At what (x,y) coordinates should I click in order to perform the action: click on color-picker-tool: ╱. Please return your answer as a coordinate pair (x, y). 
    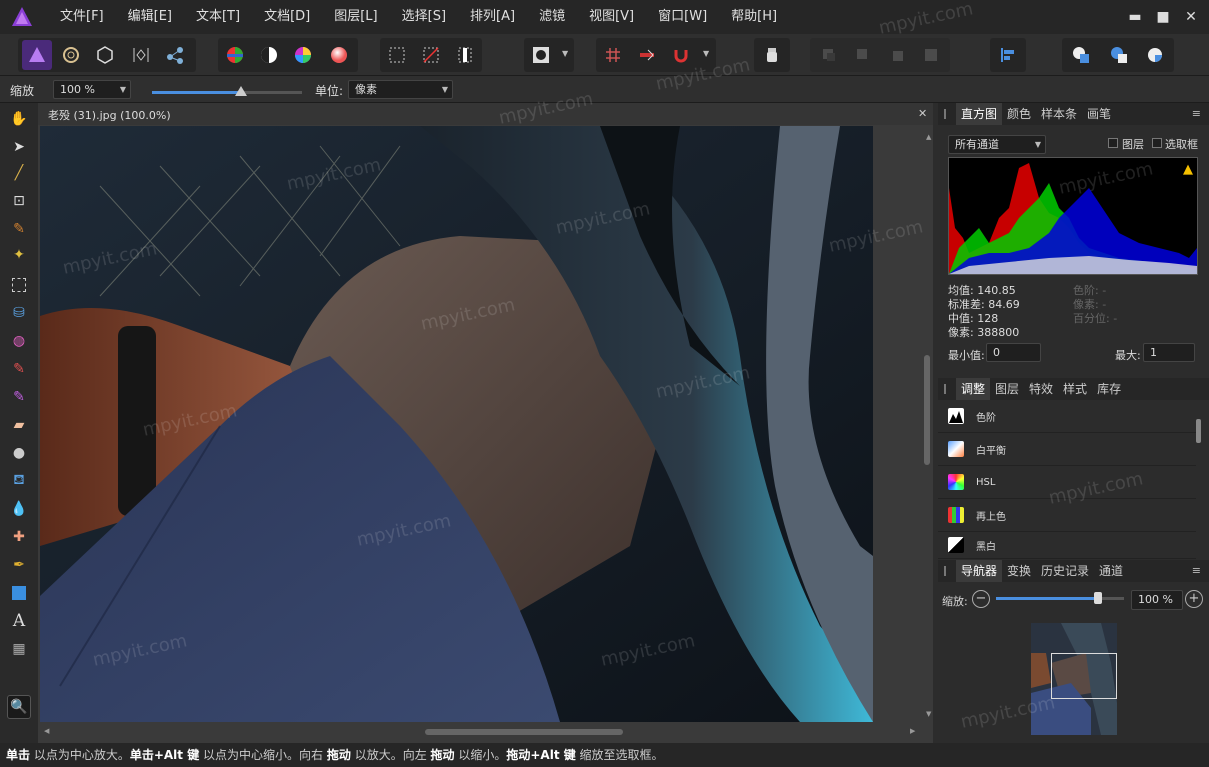
    Looking at the image, I should click on (19, 173).